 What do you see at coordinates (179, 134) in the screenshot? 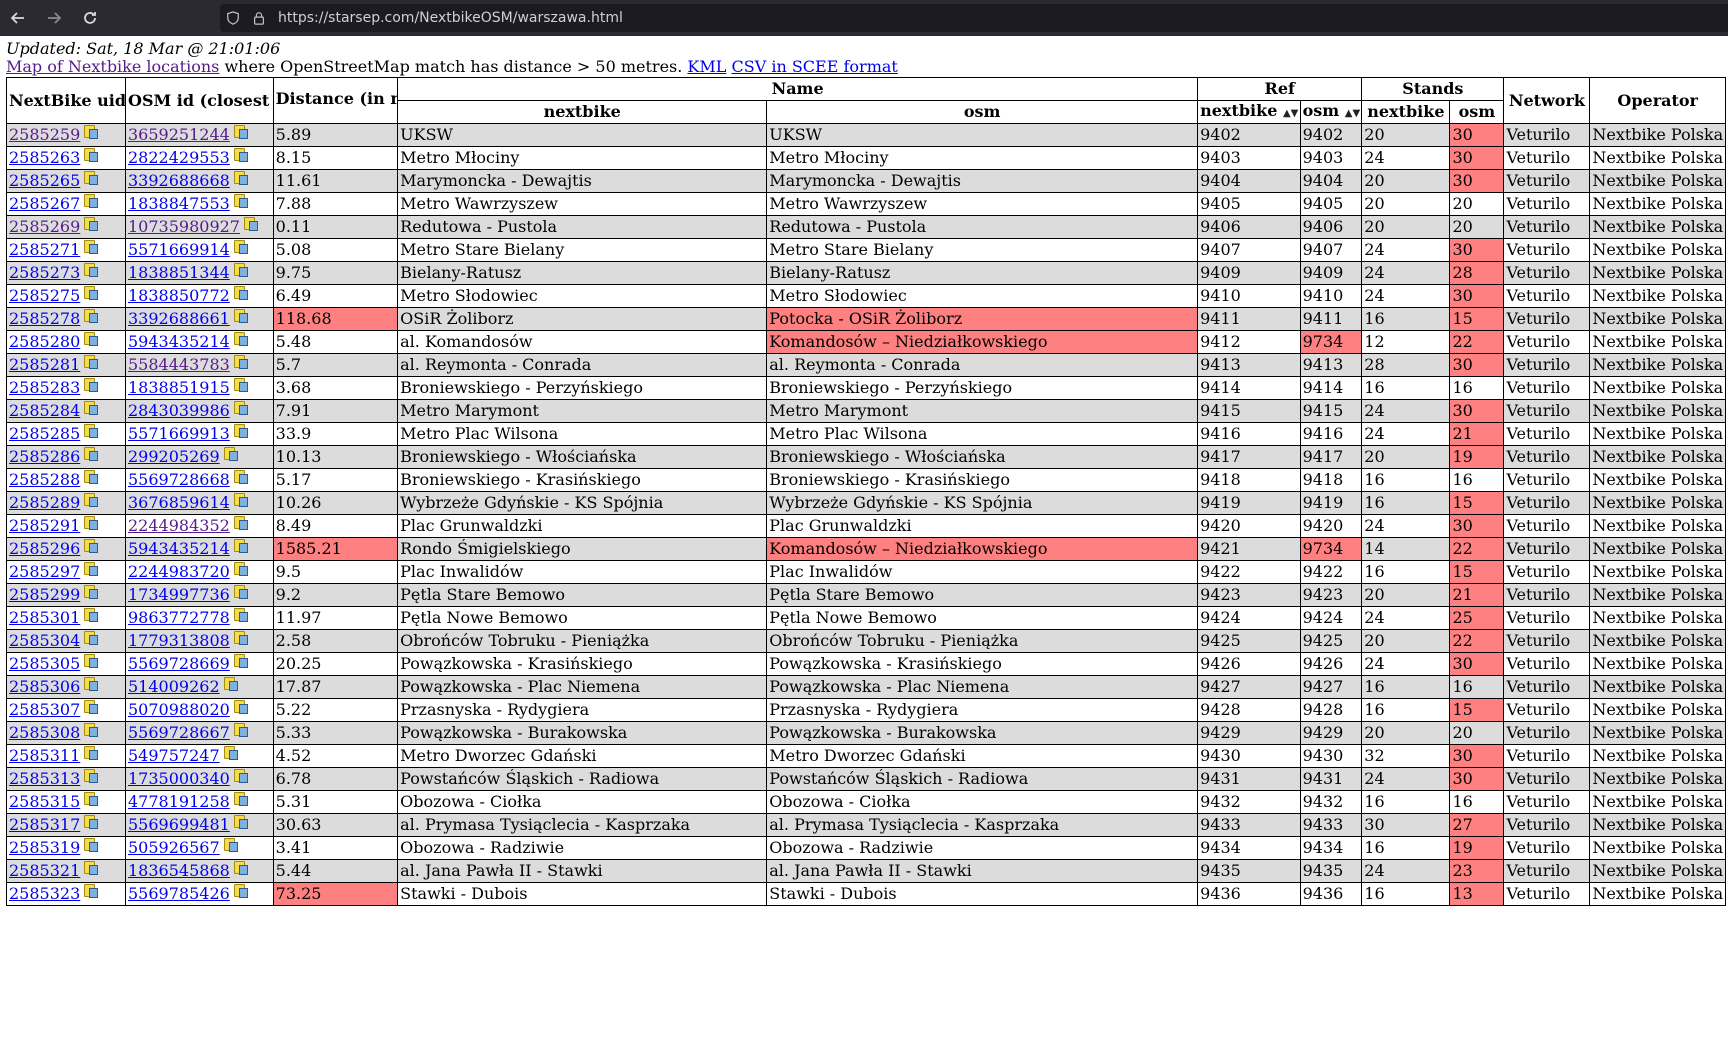
I see `osm-id-link: 3659251244` at bounding box center [179, 134].